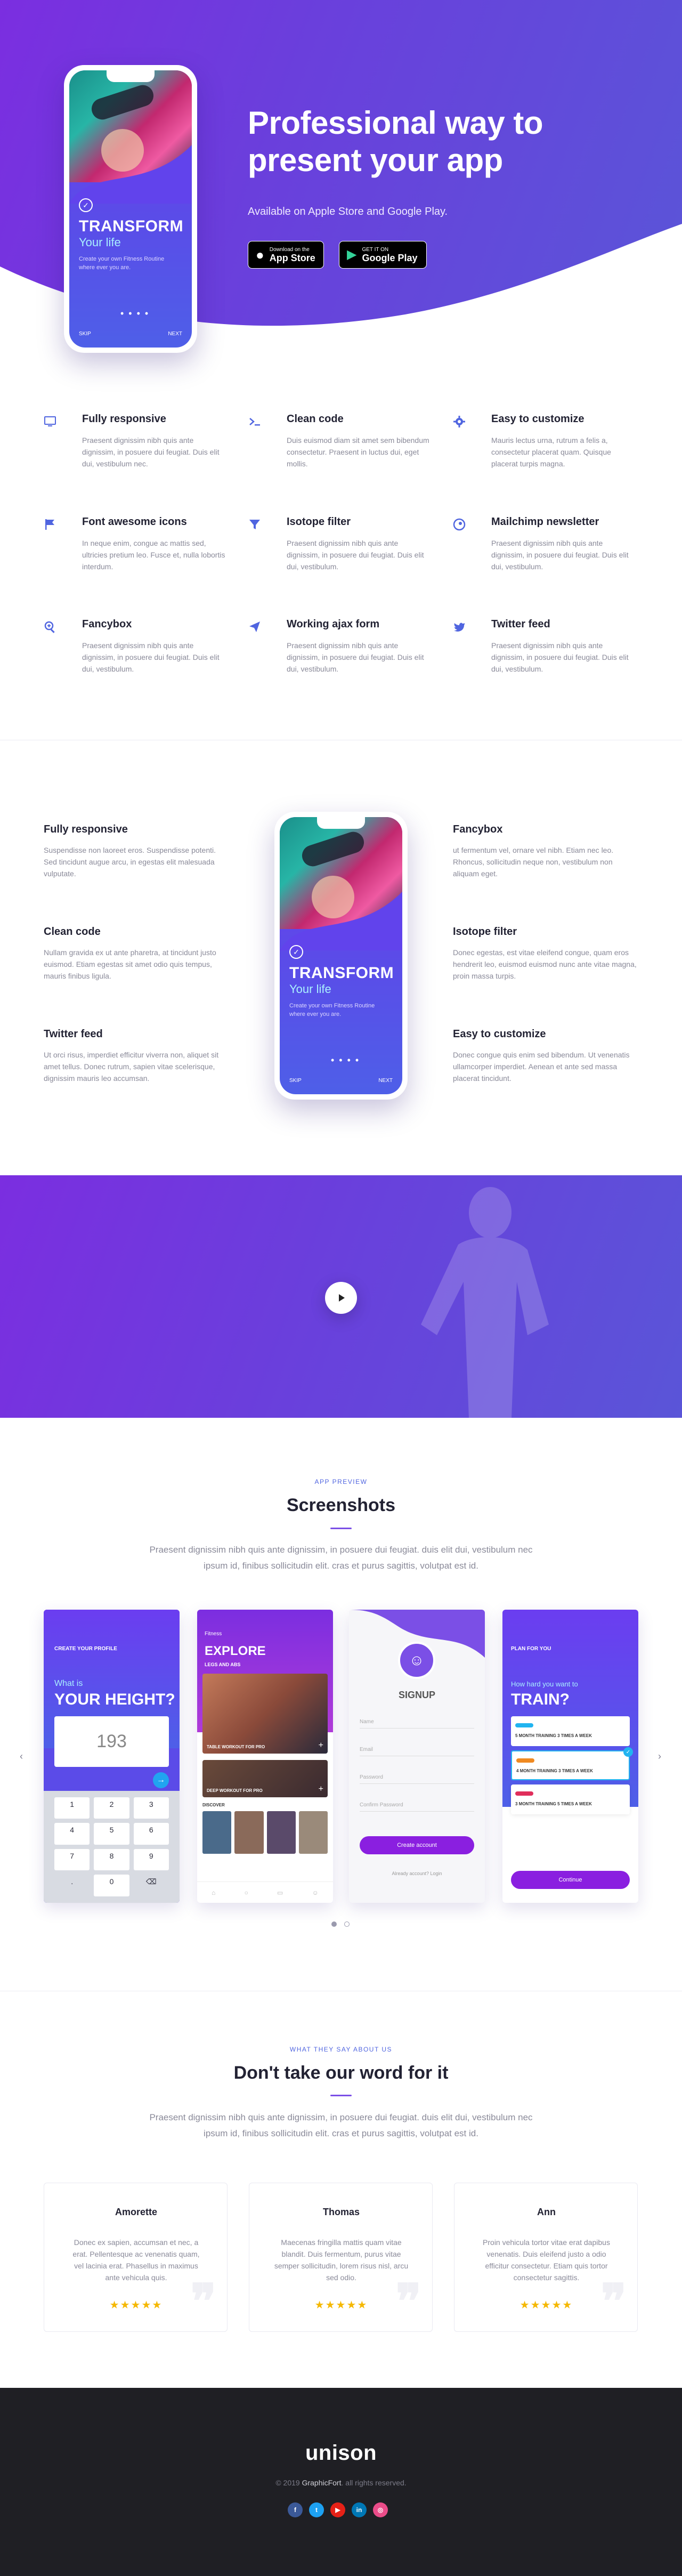  Describe the element at coordinates (214, 1634) in the screenshot. I see `card-tag: Fitness` at that location.